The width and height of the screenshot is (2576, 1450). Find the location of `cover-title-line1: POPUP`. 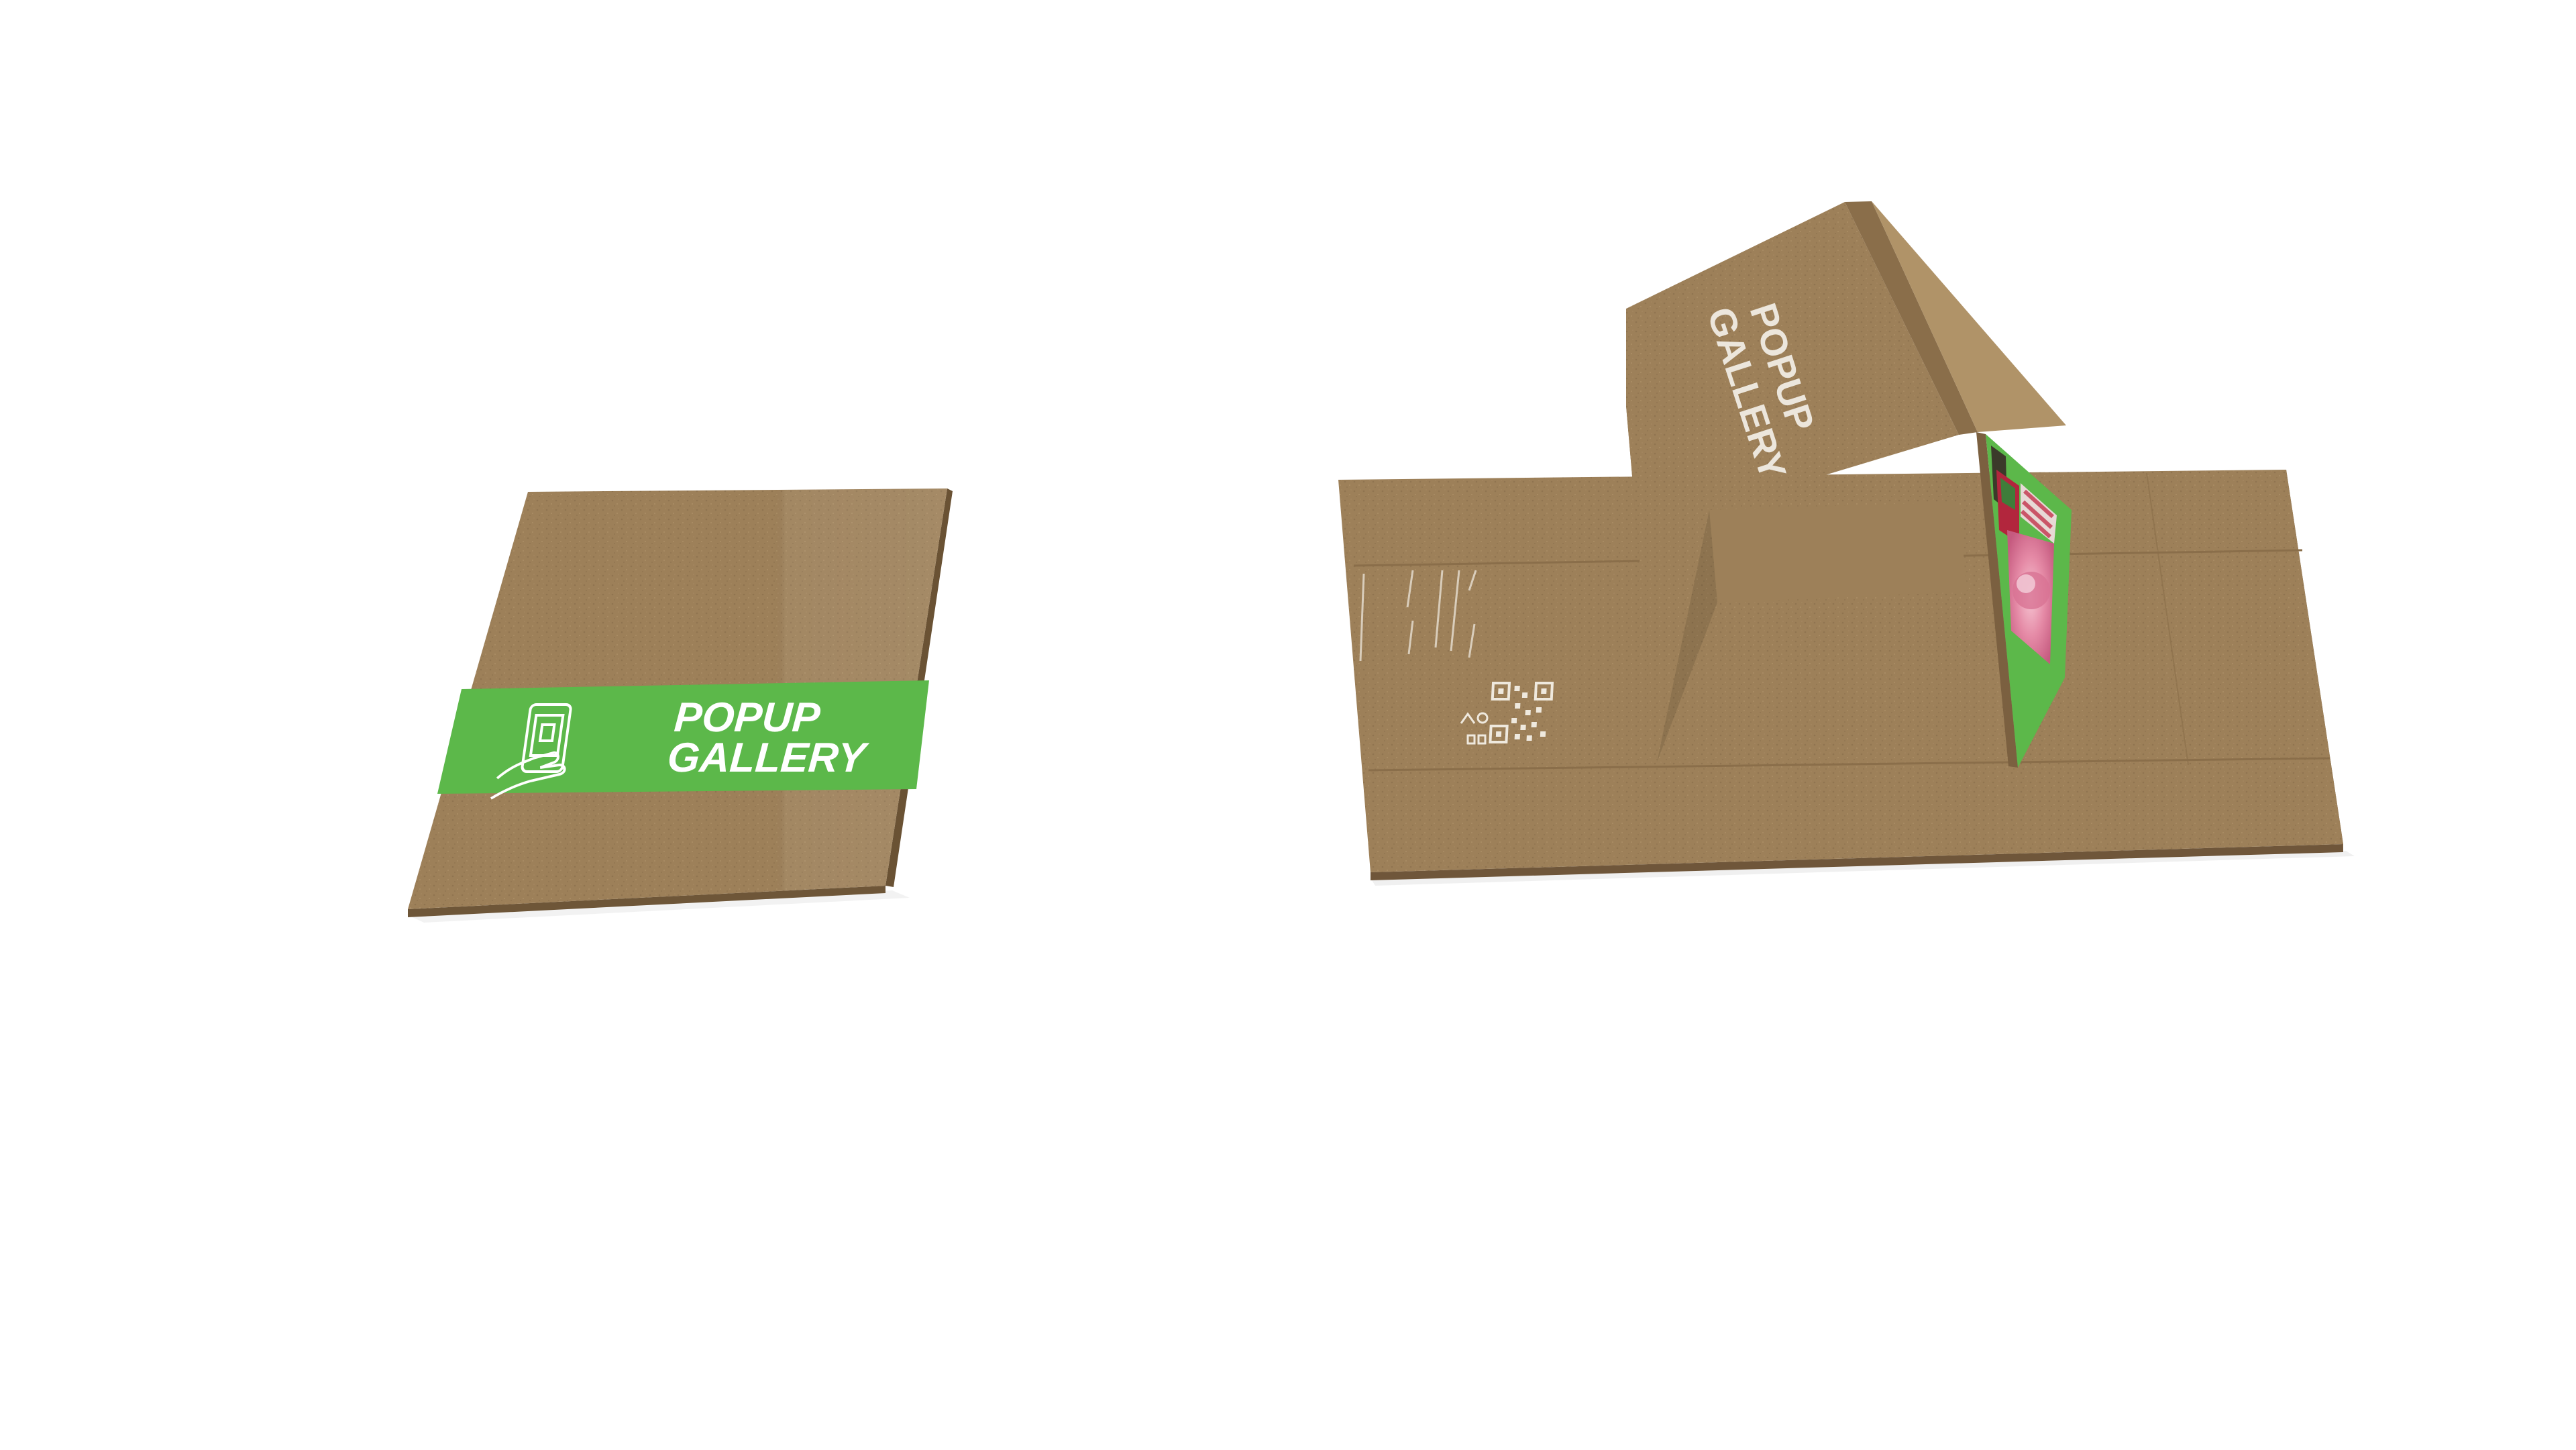

cover-title-line1: POPUP is located at coordinates (747, 717).